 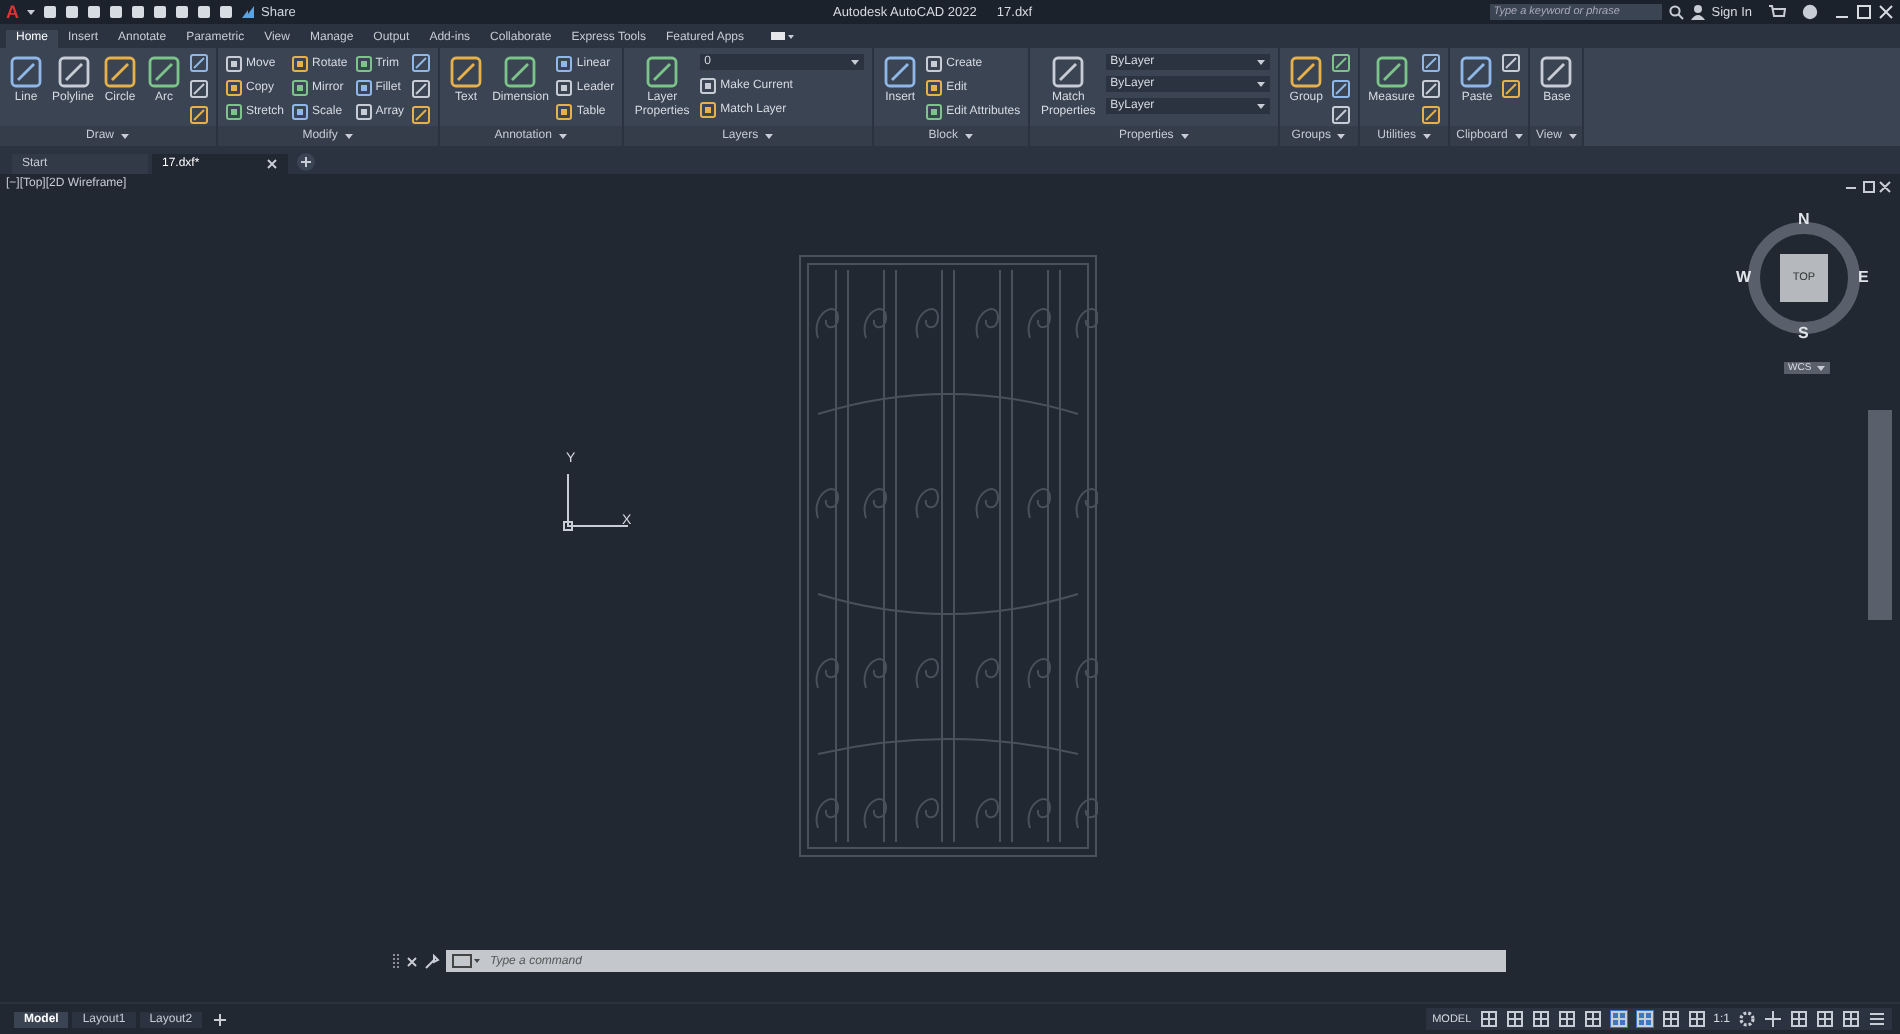 I want to click on app-logo: A, so click(x=12, y=12).